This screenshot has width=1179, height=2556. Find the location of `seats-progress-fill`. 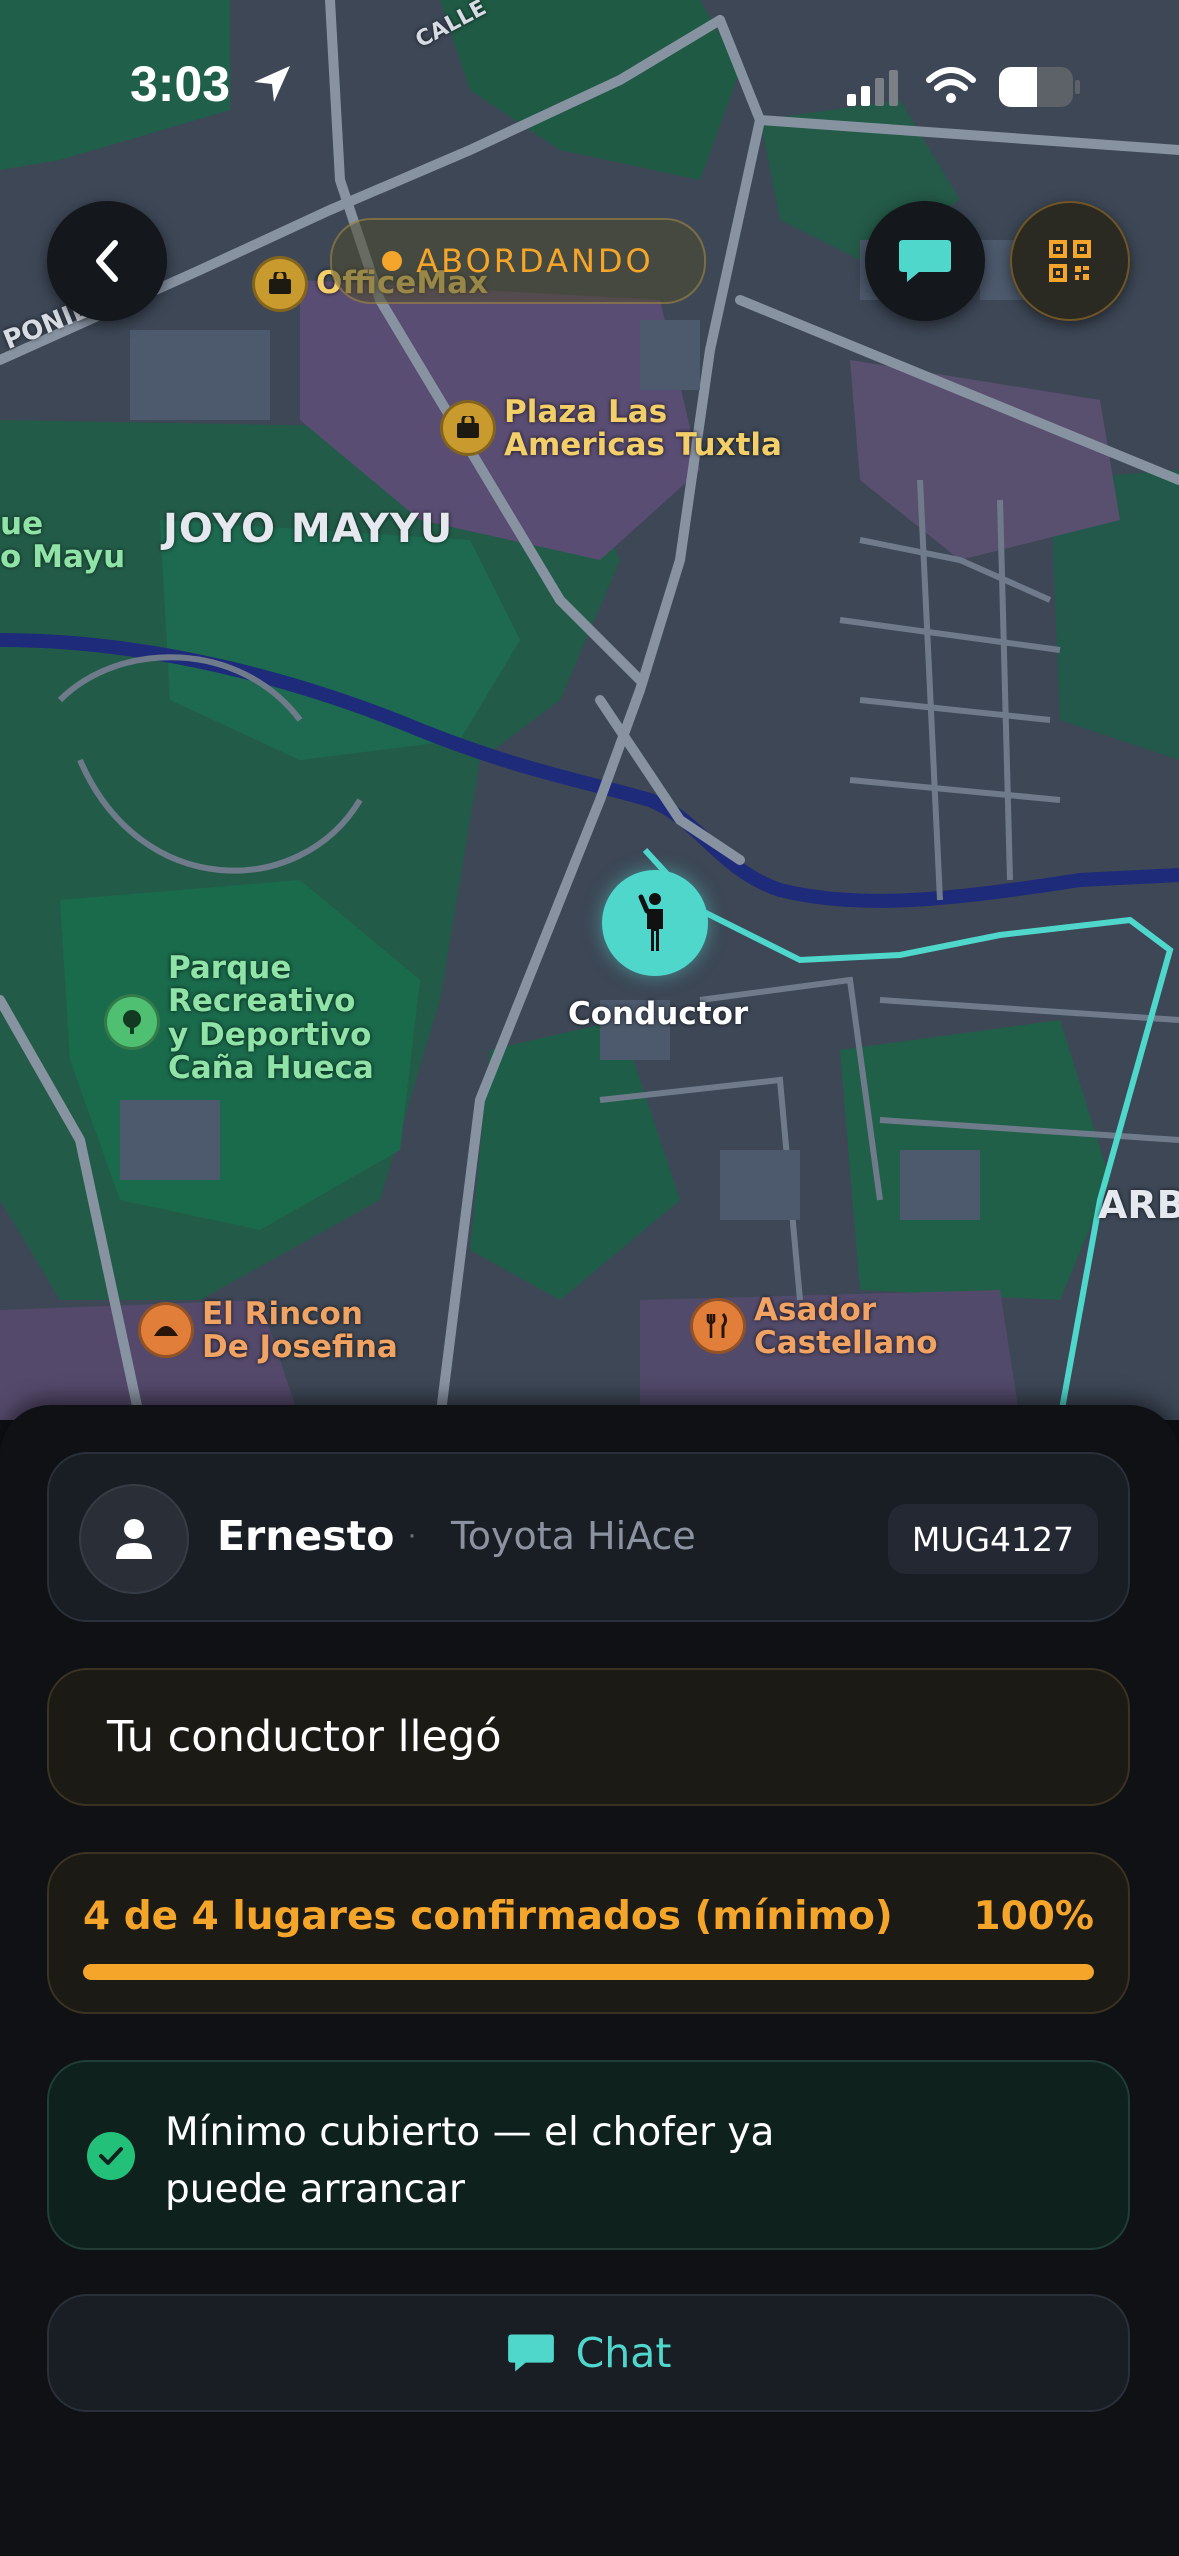

seats-progress-fill is located at coordinates (588, 1972).